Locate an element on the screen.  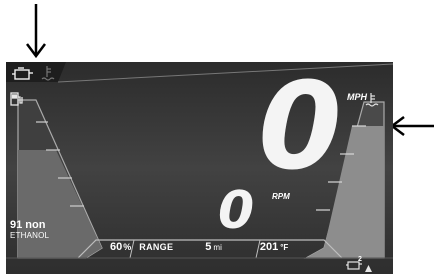
fuel-percent-unit: % is located at coordinates (127, 247).